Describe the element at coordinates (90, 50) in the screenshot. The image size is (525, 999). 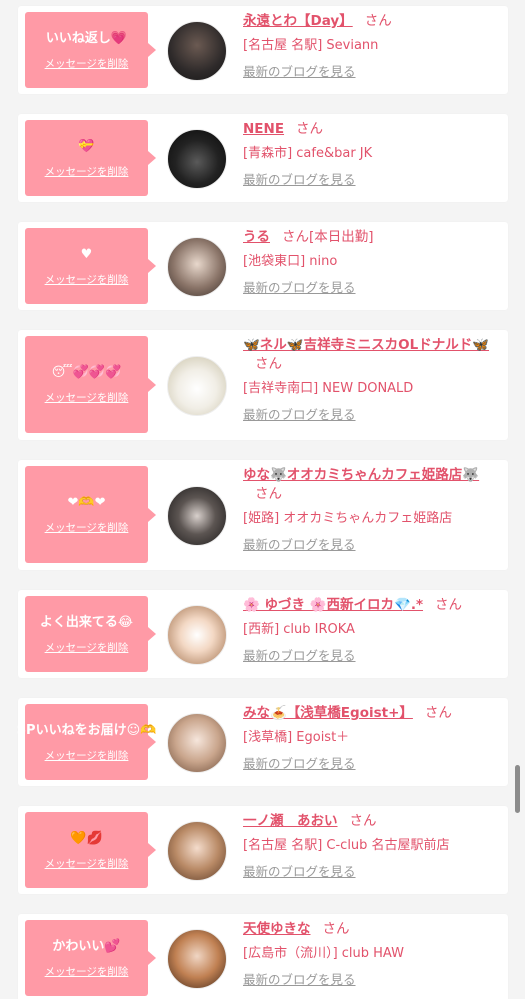
I see `message-box: いいね返し💗 メッセージを削除` at that location.